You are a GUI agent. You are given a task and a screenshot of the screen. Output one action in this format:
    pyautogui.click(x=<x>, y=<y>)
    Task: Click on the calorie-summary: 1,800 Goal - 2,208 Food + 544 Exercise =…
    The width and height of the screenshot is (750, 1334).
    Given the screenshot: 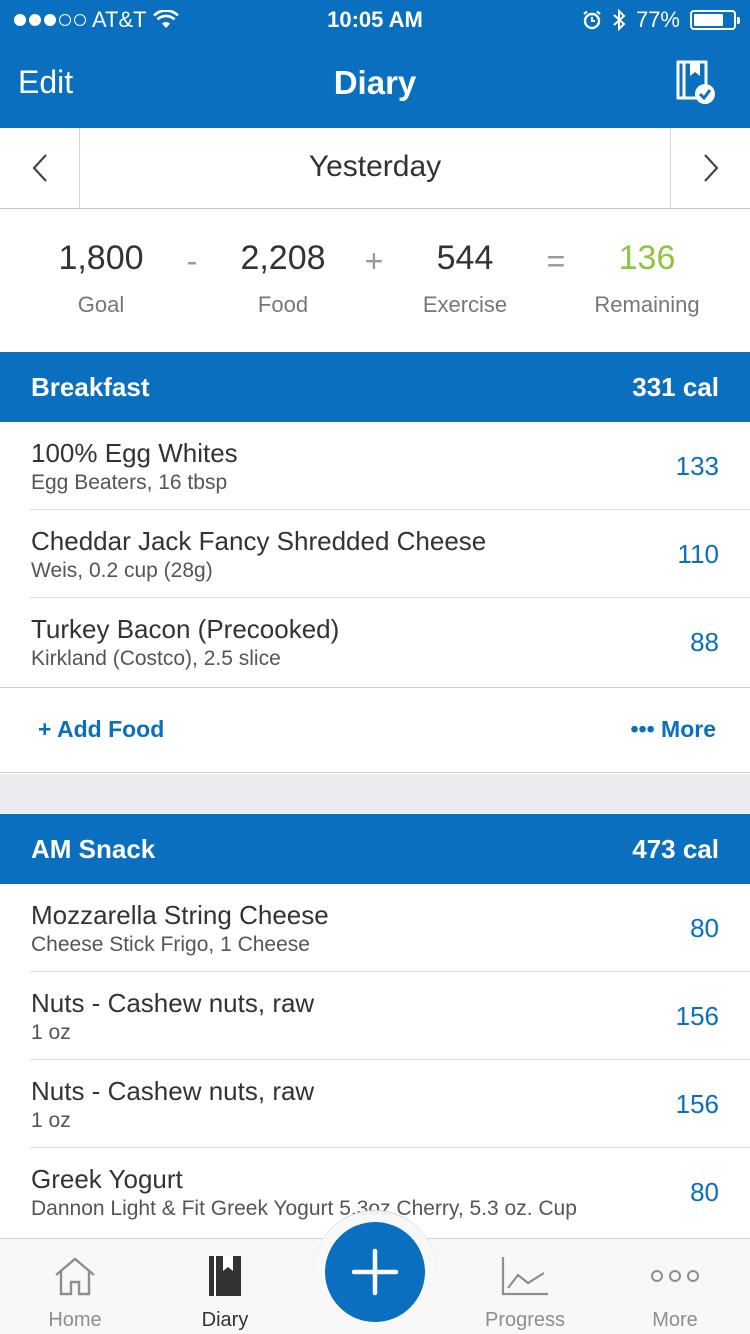 What is the action you would take?
    pyautogui.click(x=375, y=280)
    